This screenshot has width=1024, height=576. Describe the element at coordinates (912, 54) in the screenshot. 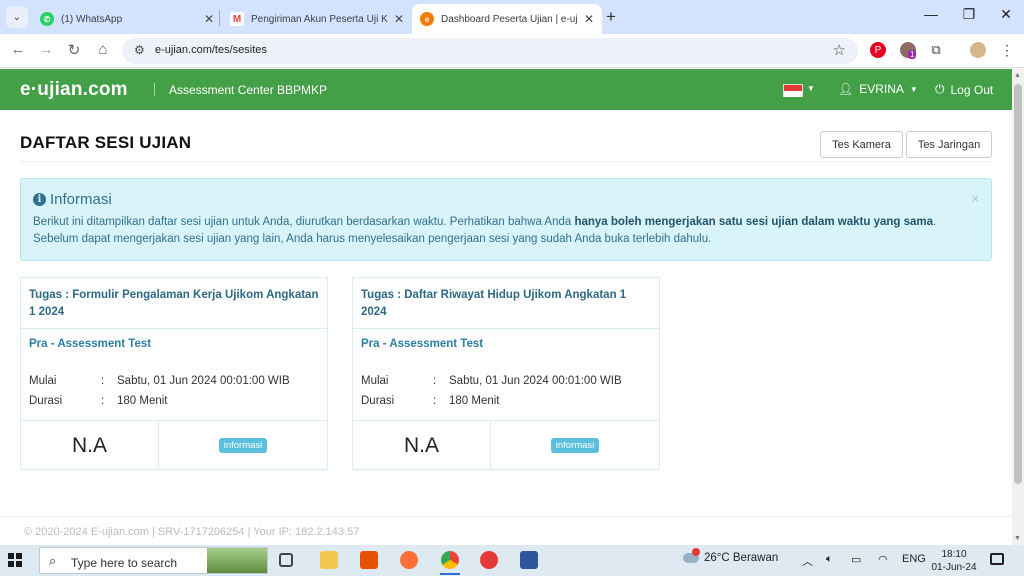

I see `extension-badge: 1` at that location.